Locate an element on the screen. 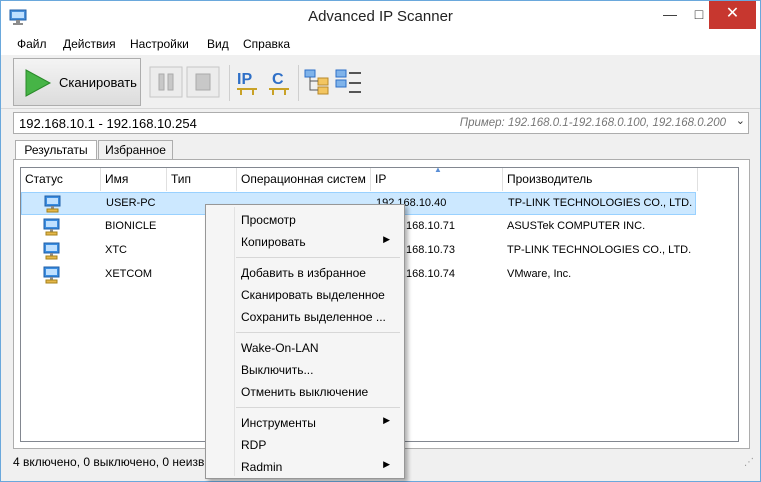 This screenshot has width=761, height=482. close-icon: ✕ is located at coordinates (732, 15).